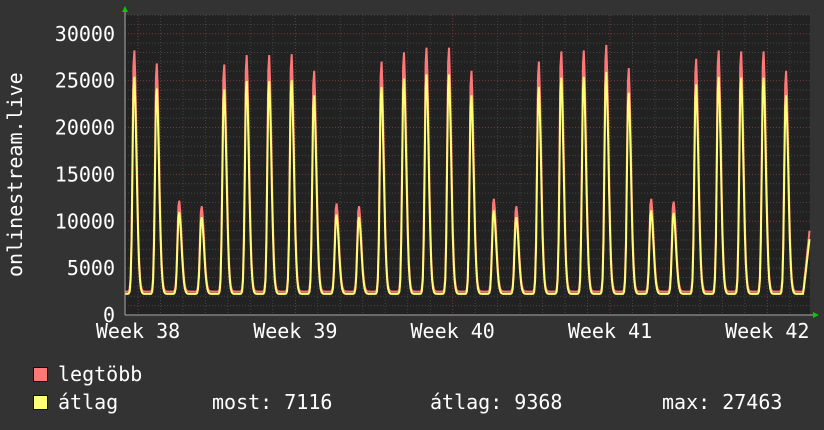  I want to click on y-tick-label: 30000, so click(85, 34).